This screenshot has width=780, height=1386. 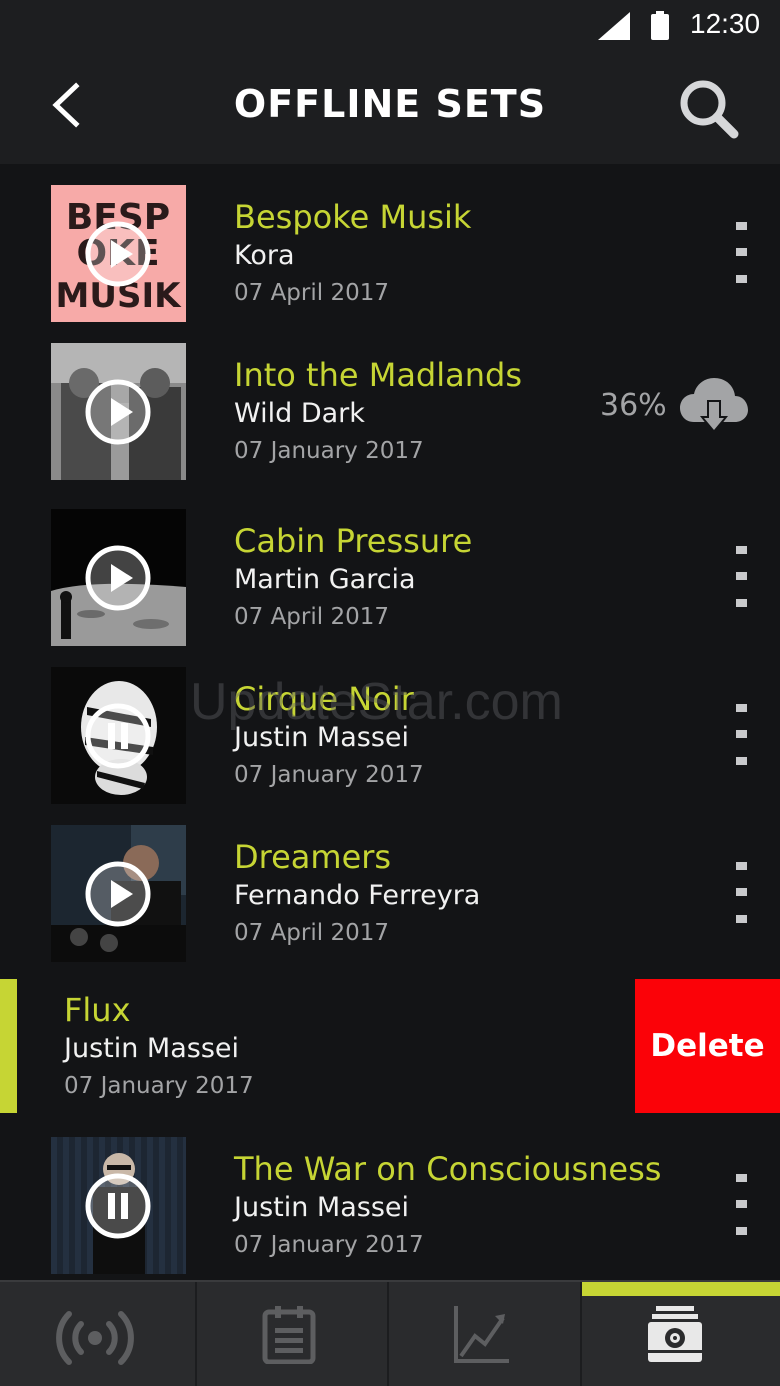 I want to click on active-tab-indicator, so click(x=681, y=1289).